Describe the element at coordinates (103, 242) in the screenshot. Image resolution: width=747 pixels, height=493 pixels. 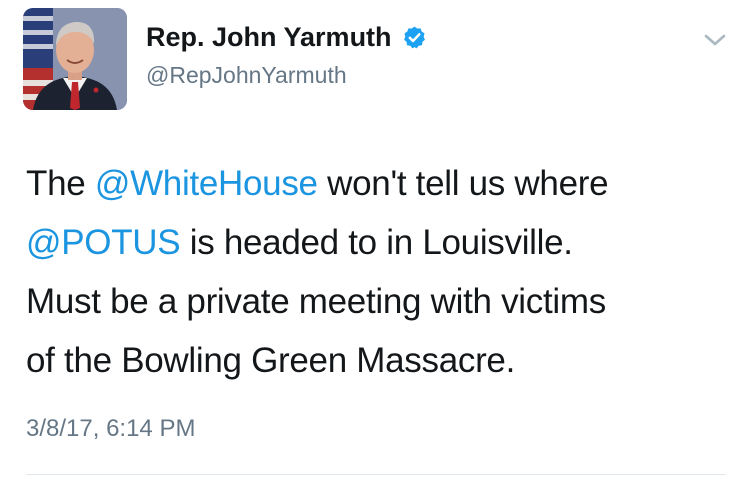
I see `mention-link: @POTUS` at that location.